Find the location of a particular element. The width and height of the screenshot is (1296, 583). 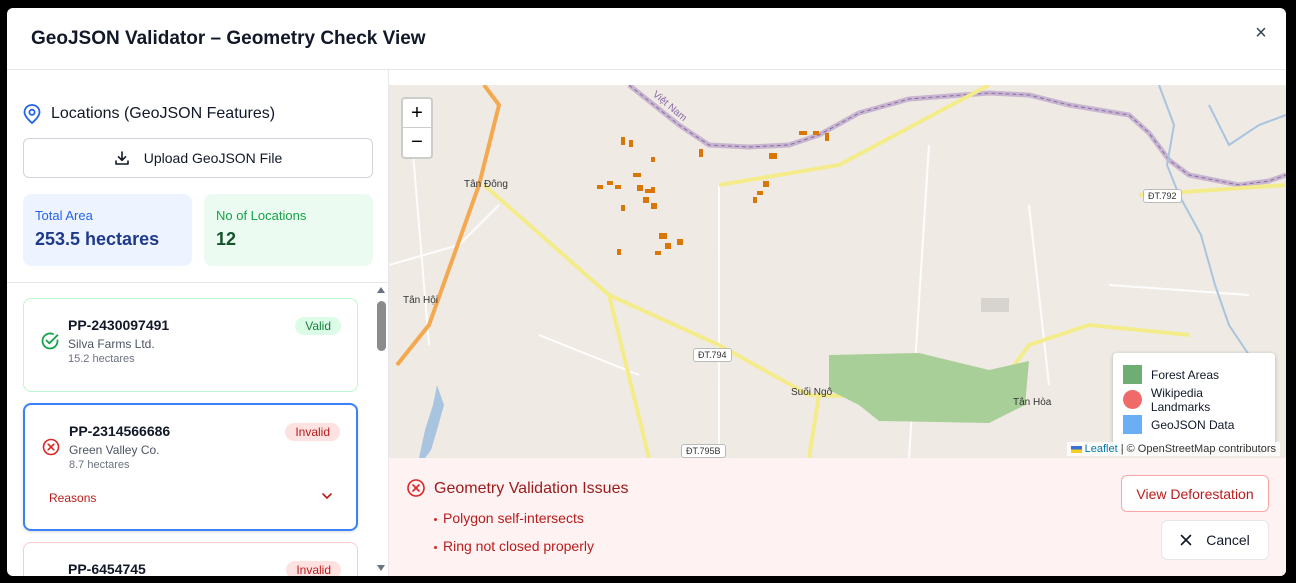

place-label: Tân Hội is located at coordinates (421, 300).